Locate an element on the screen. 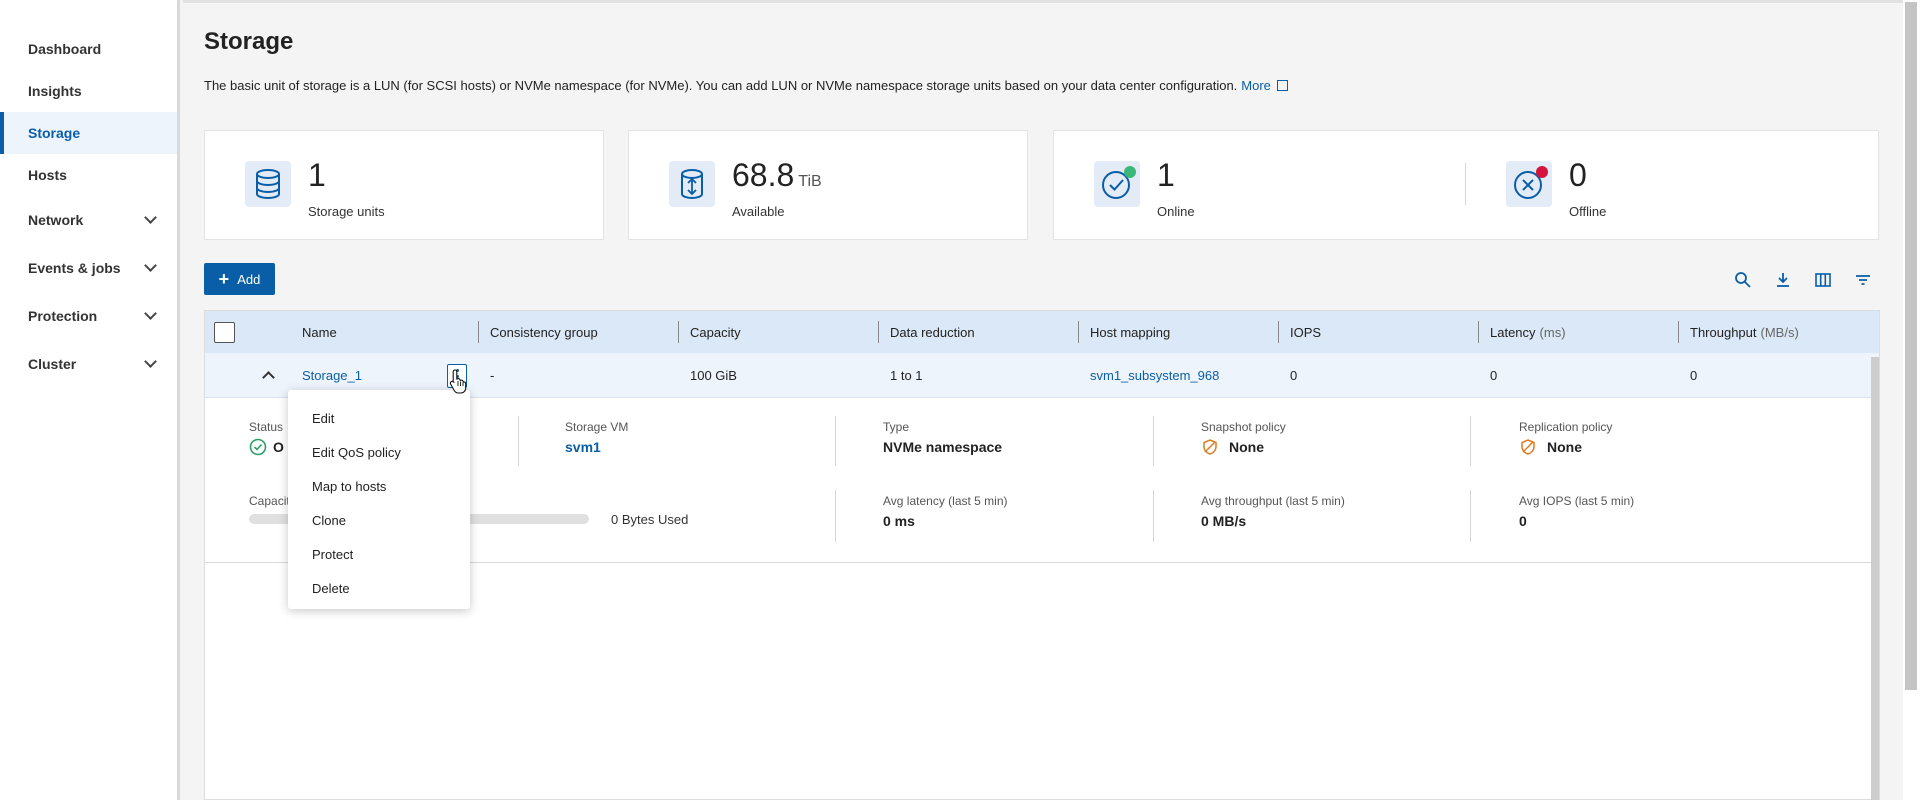  sidebar-item-label: Cluster is located at coordinates (52, 364).